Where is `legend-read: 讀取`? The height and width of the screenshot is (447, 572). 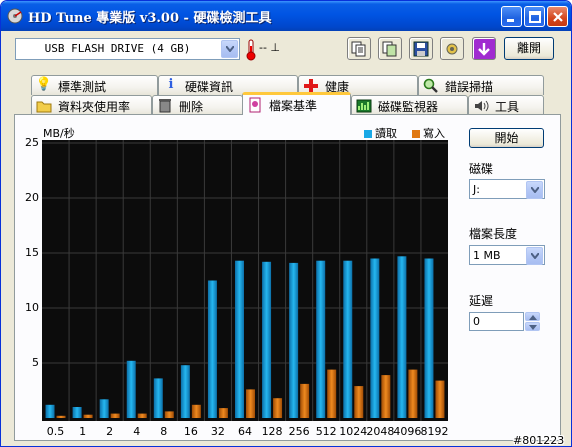
legend-read: 讀取 is located at coordinates (380, 133).